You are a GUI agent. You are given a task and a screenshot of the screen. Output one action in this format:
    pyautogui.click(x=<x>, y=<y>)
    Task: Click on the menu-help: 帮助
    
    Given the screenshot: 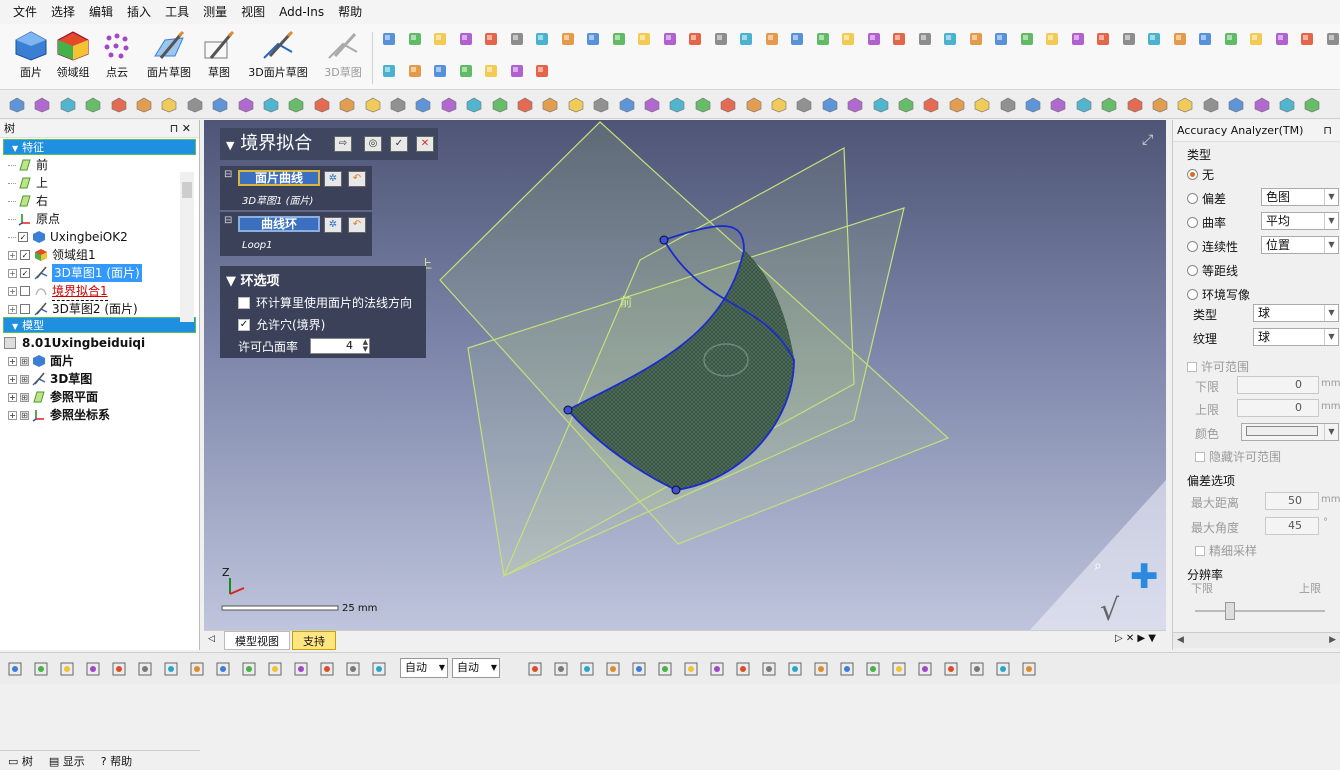 What is the action you would take?
    pyautogui.click(x=350, y=12)
    